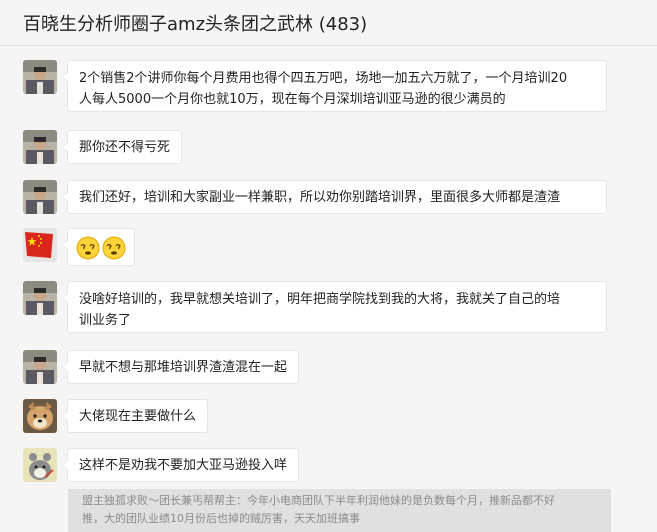 This screenshot has height=532, width=657. Describe the element at coordinates (320, 197) in the screenshot. I see `message-text: 我们还好，培训和大家副业一样兼职，所以劝你别踏培训界，里面很多大师都是渣渣` at that location.